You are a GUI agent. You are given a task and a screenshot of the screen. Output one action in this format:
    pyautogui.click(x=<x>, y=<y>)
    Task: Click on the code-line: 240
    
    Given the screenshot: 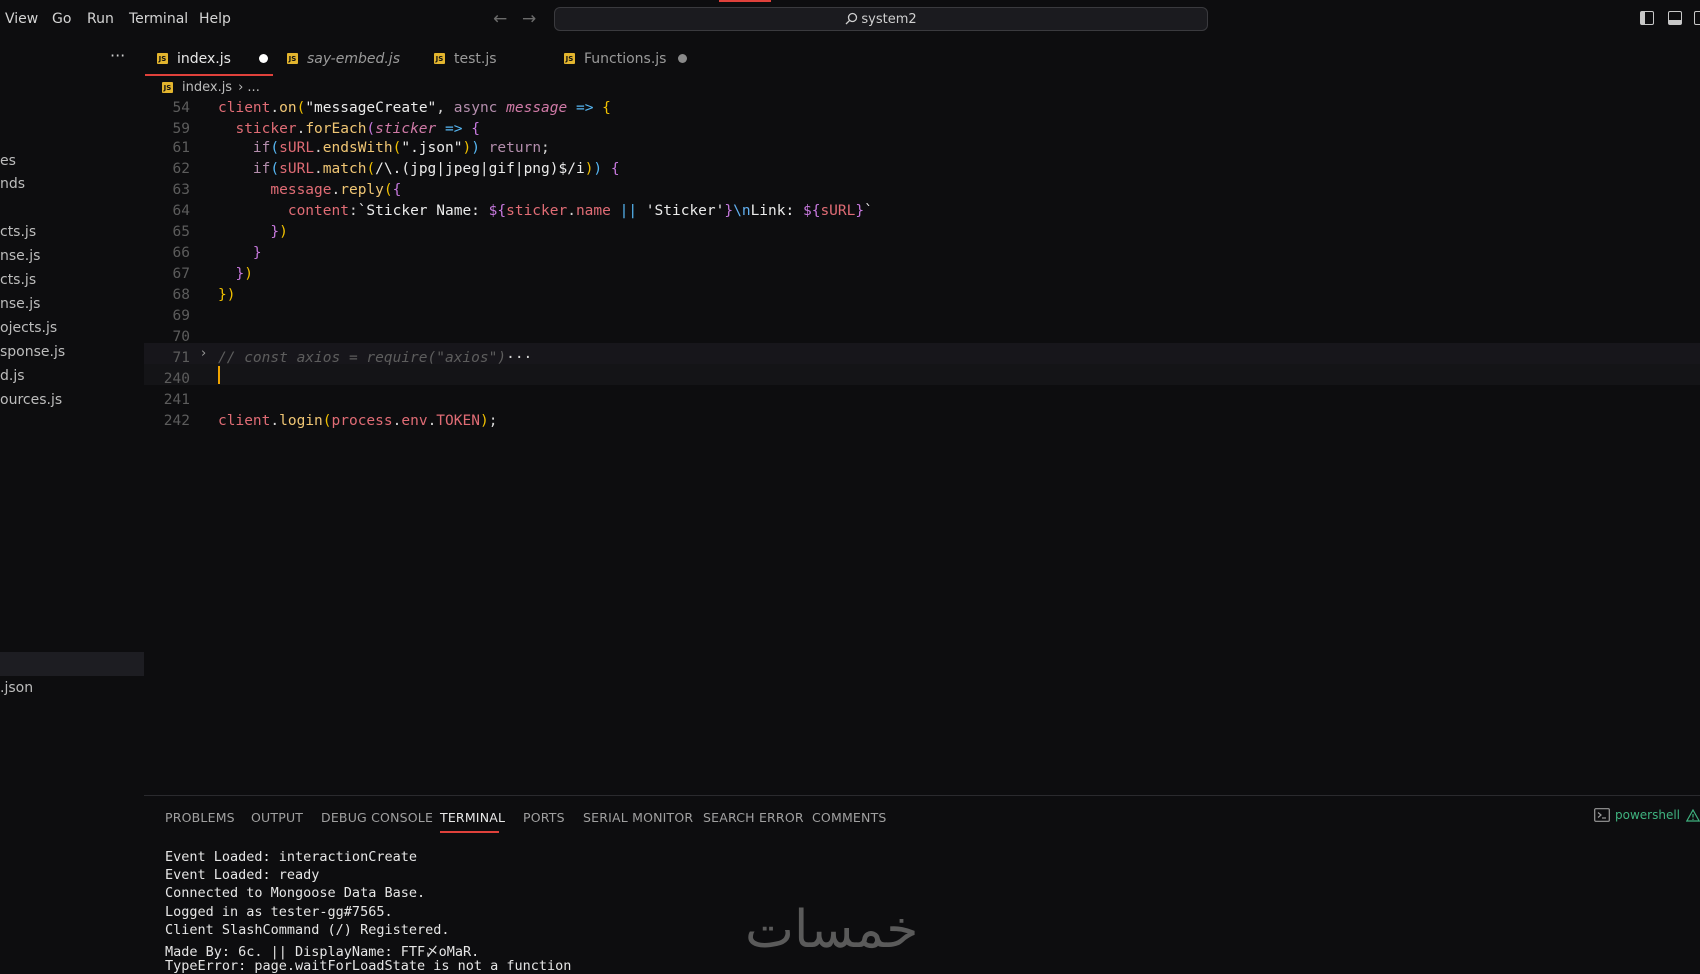 What is the action you would take?
    pyautogui.click(x=922, y=381)
    